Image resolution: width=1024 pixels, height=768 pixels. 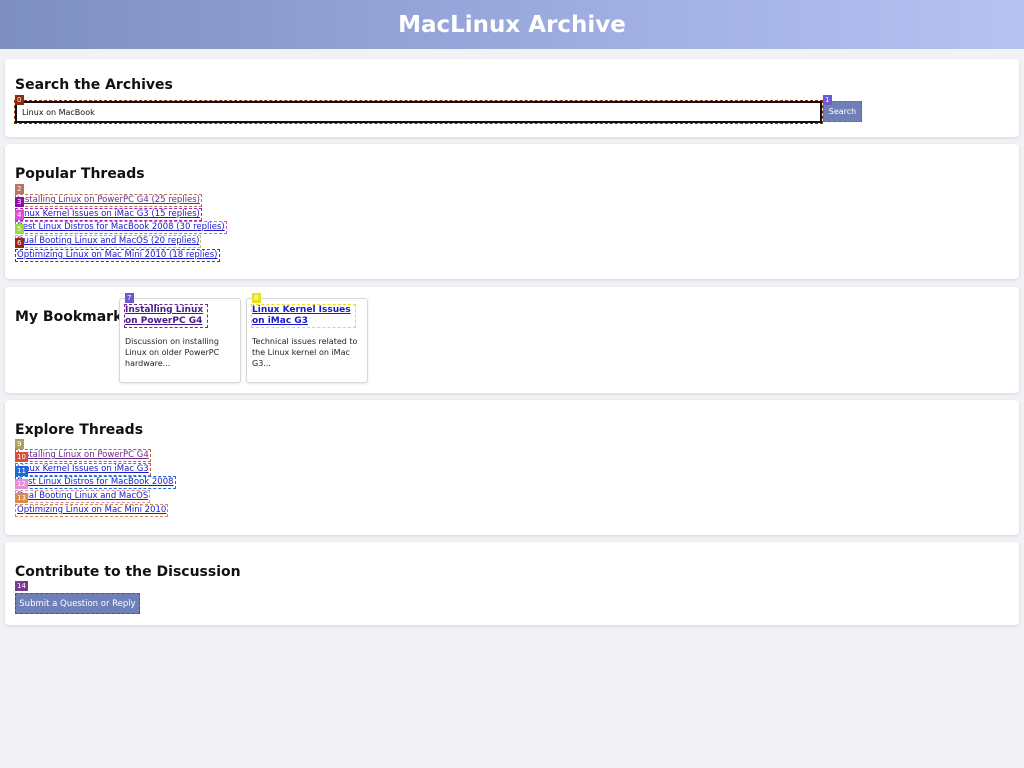 What do you see at coordinates (83, 496) in the screenshot?
I see `explore-thread-link: Dual Booting Linux and MacOS` at bounding box center [83, 496].